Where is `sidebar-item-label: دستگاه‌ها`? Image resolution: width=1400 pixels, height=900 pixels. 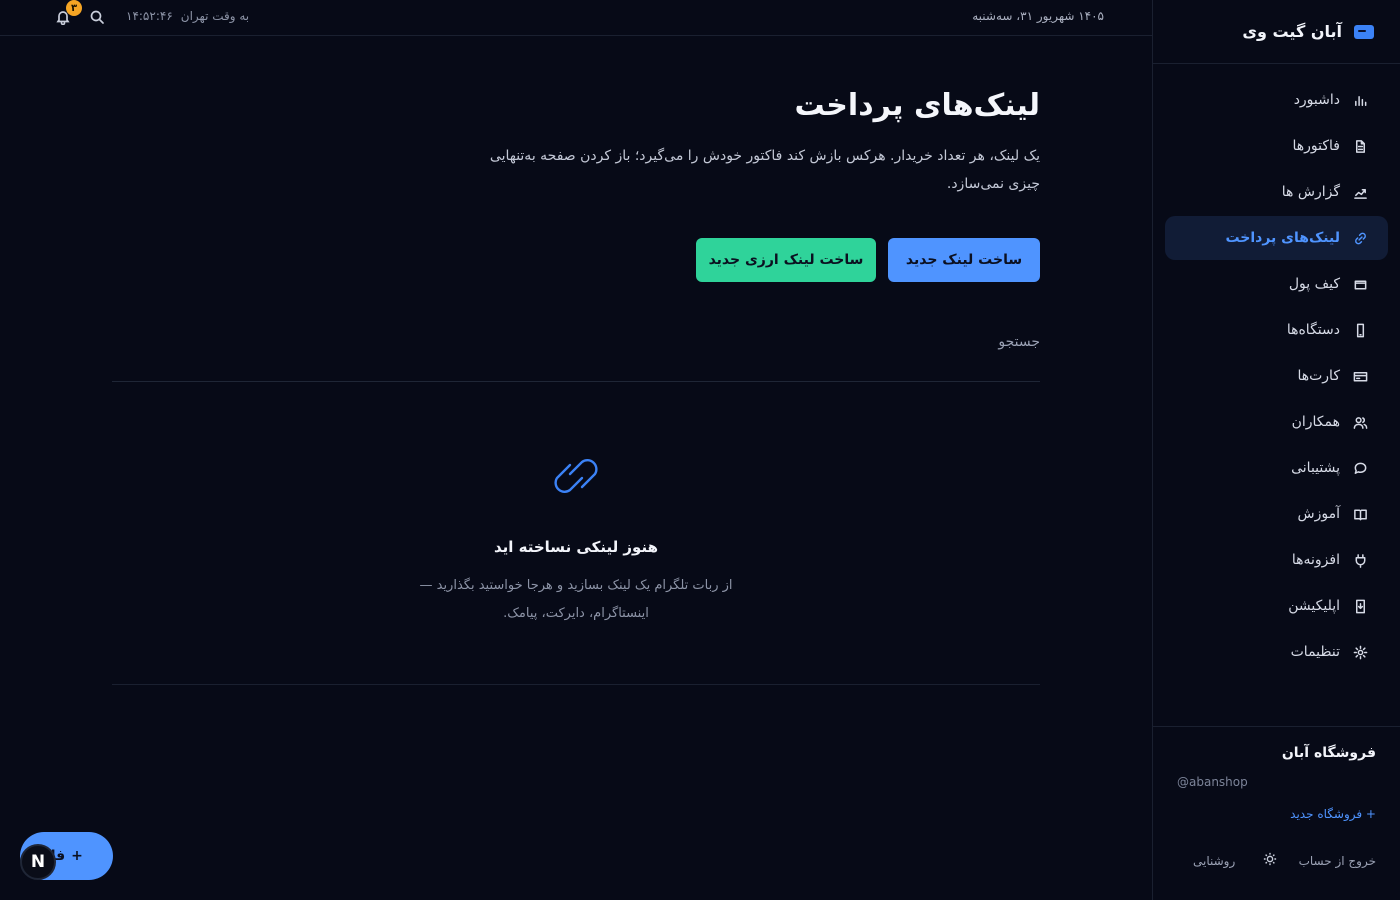 sidebar-item-label: دستگاه‌ها is located at coordinates (1313, 330).